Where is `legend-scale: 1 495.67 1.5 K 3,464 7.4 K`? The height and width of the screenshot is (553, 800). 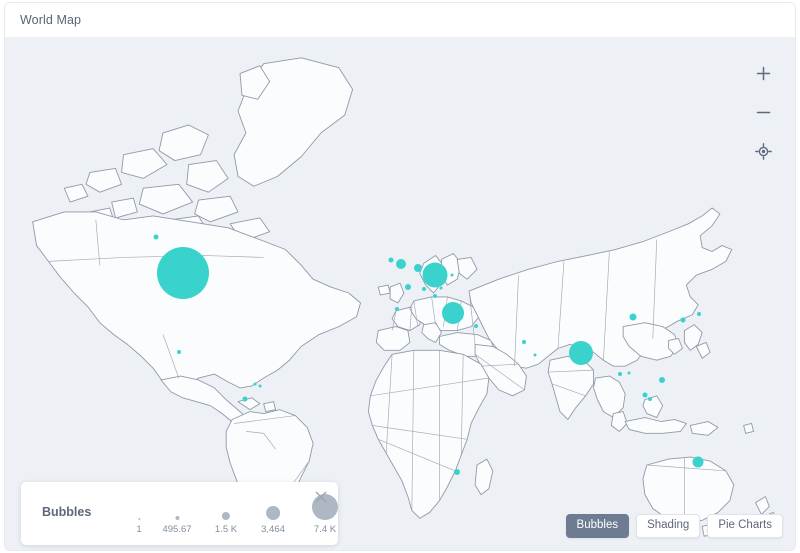 legend-scale: 1 495.67 1.5 K 3,464 7.4 K is located at coordinates (229, 513).